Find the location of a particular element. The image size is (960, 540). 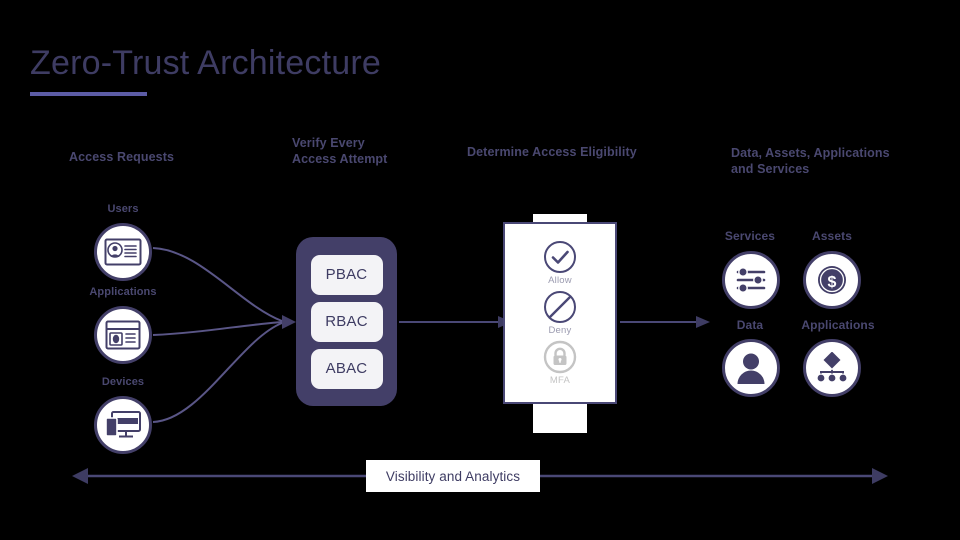

network-diamond-icon is located at coordinates (832, 367).